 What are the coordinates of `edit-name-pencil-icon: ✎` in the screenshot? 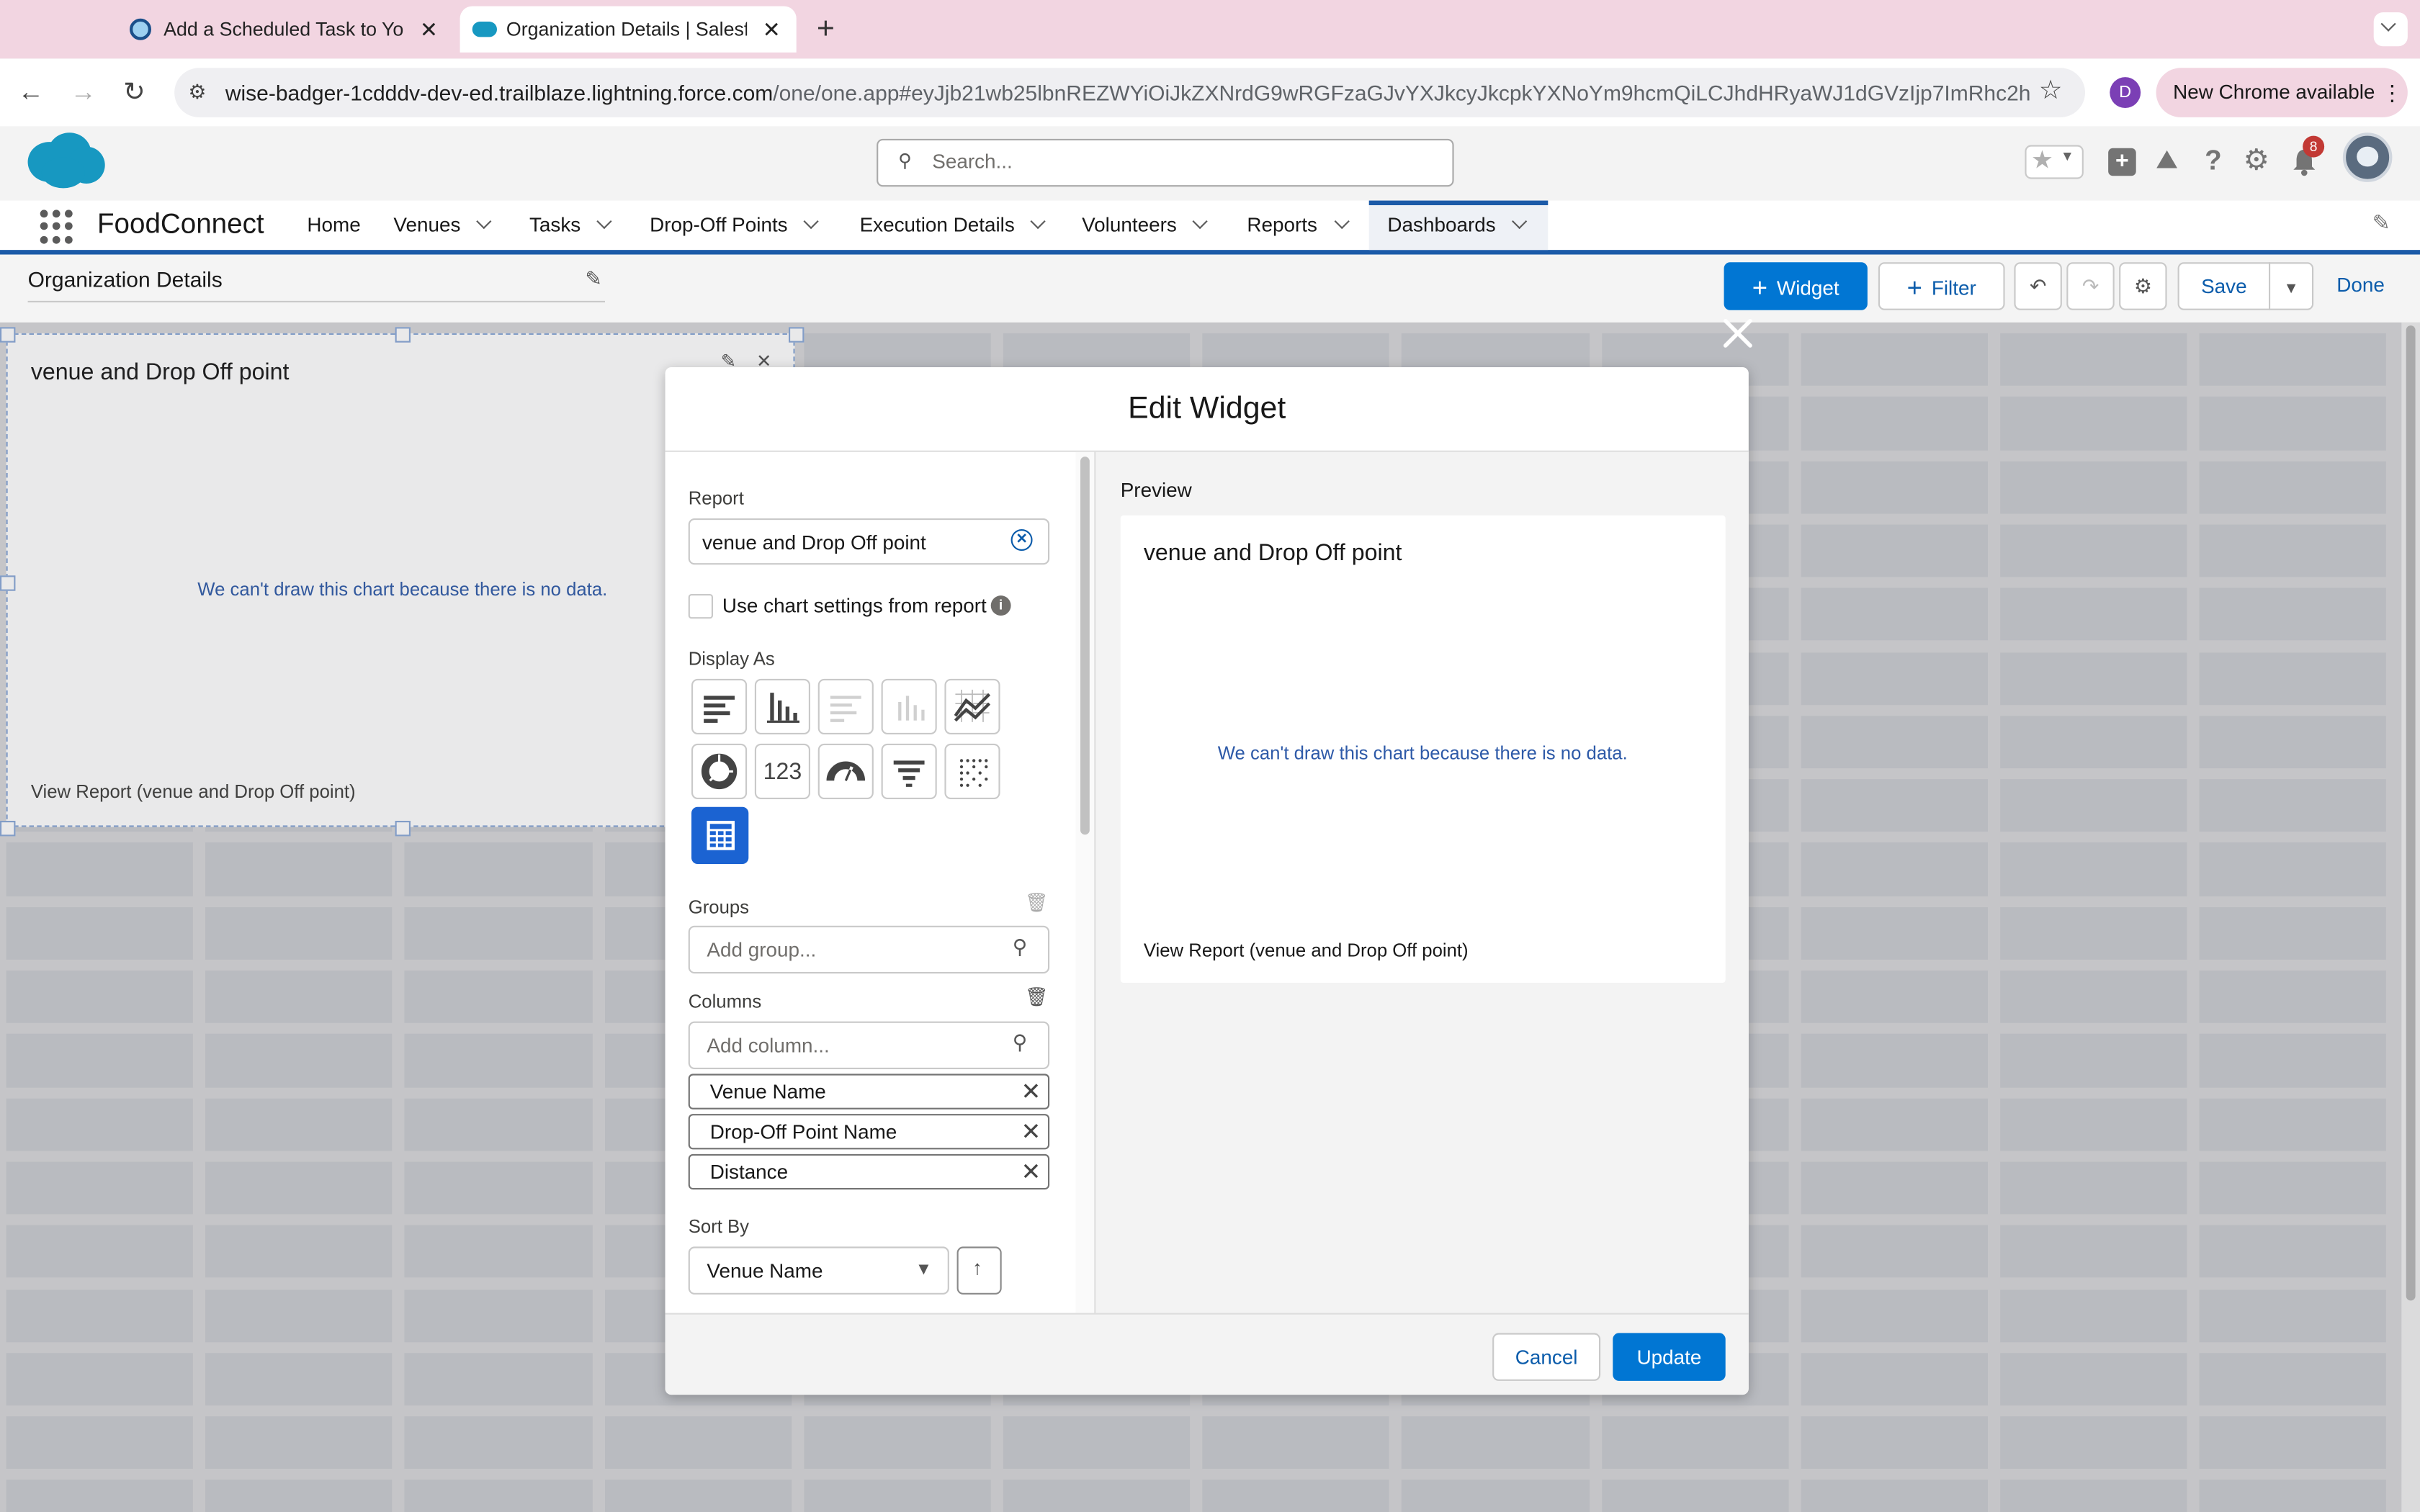 It's located at (593, 279).